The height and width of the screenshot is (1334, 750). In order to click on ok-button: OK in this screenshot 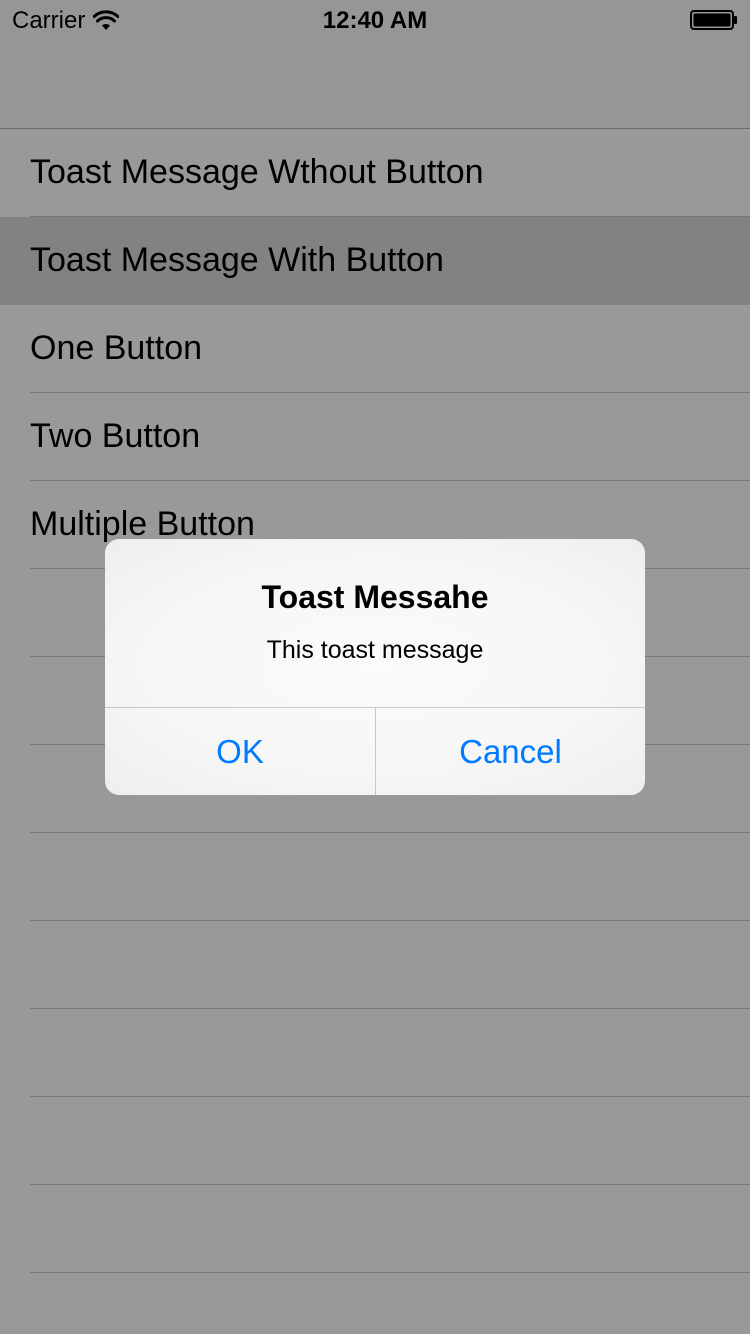, I will do `click(240, 751)`.